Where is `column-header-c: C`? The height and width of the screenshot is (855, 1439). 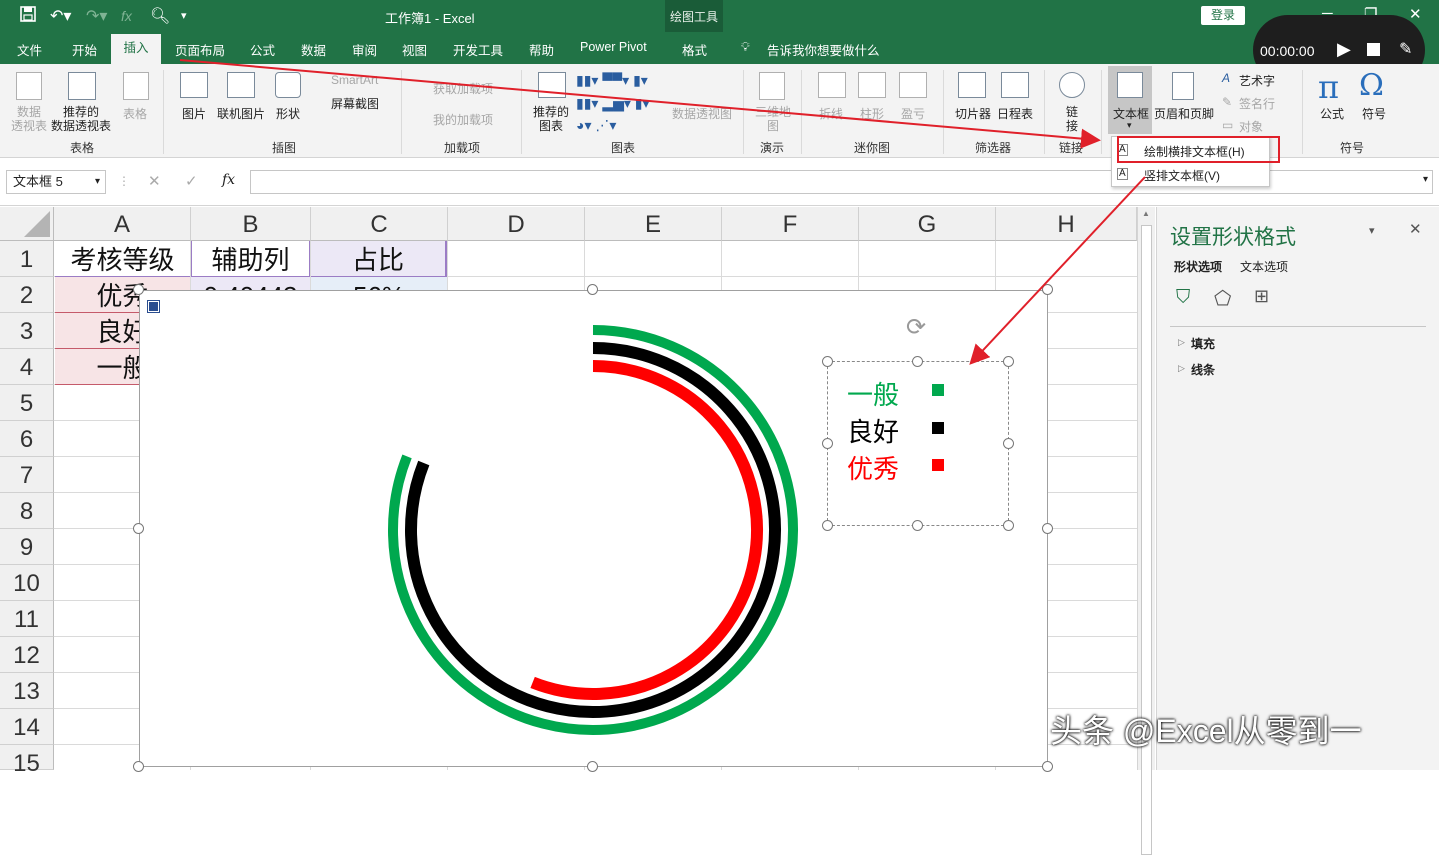 column-header-c: C is located at coordinates (379, 224).